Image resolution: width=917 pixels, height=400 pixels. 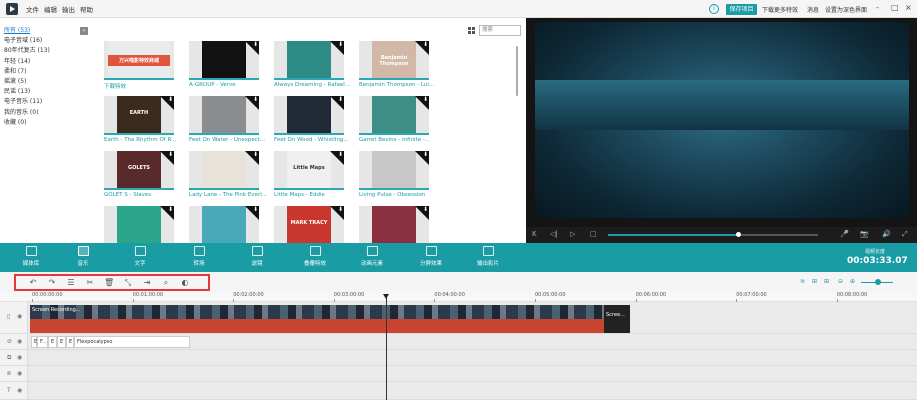 What do you see at coordinates (44, 123) in the screenshot?
I see `category-item: 收藏 (0)` at bounding box center [44, 123].